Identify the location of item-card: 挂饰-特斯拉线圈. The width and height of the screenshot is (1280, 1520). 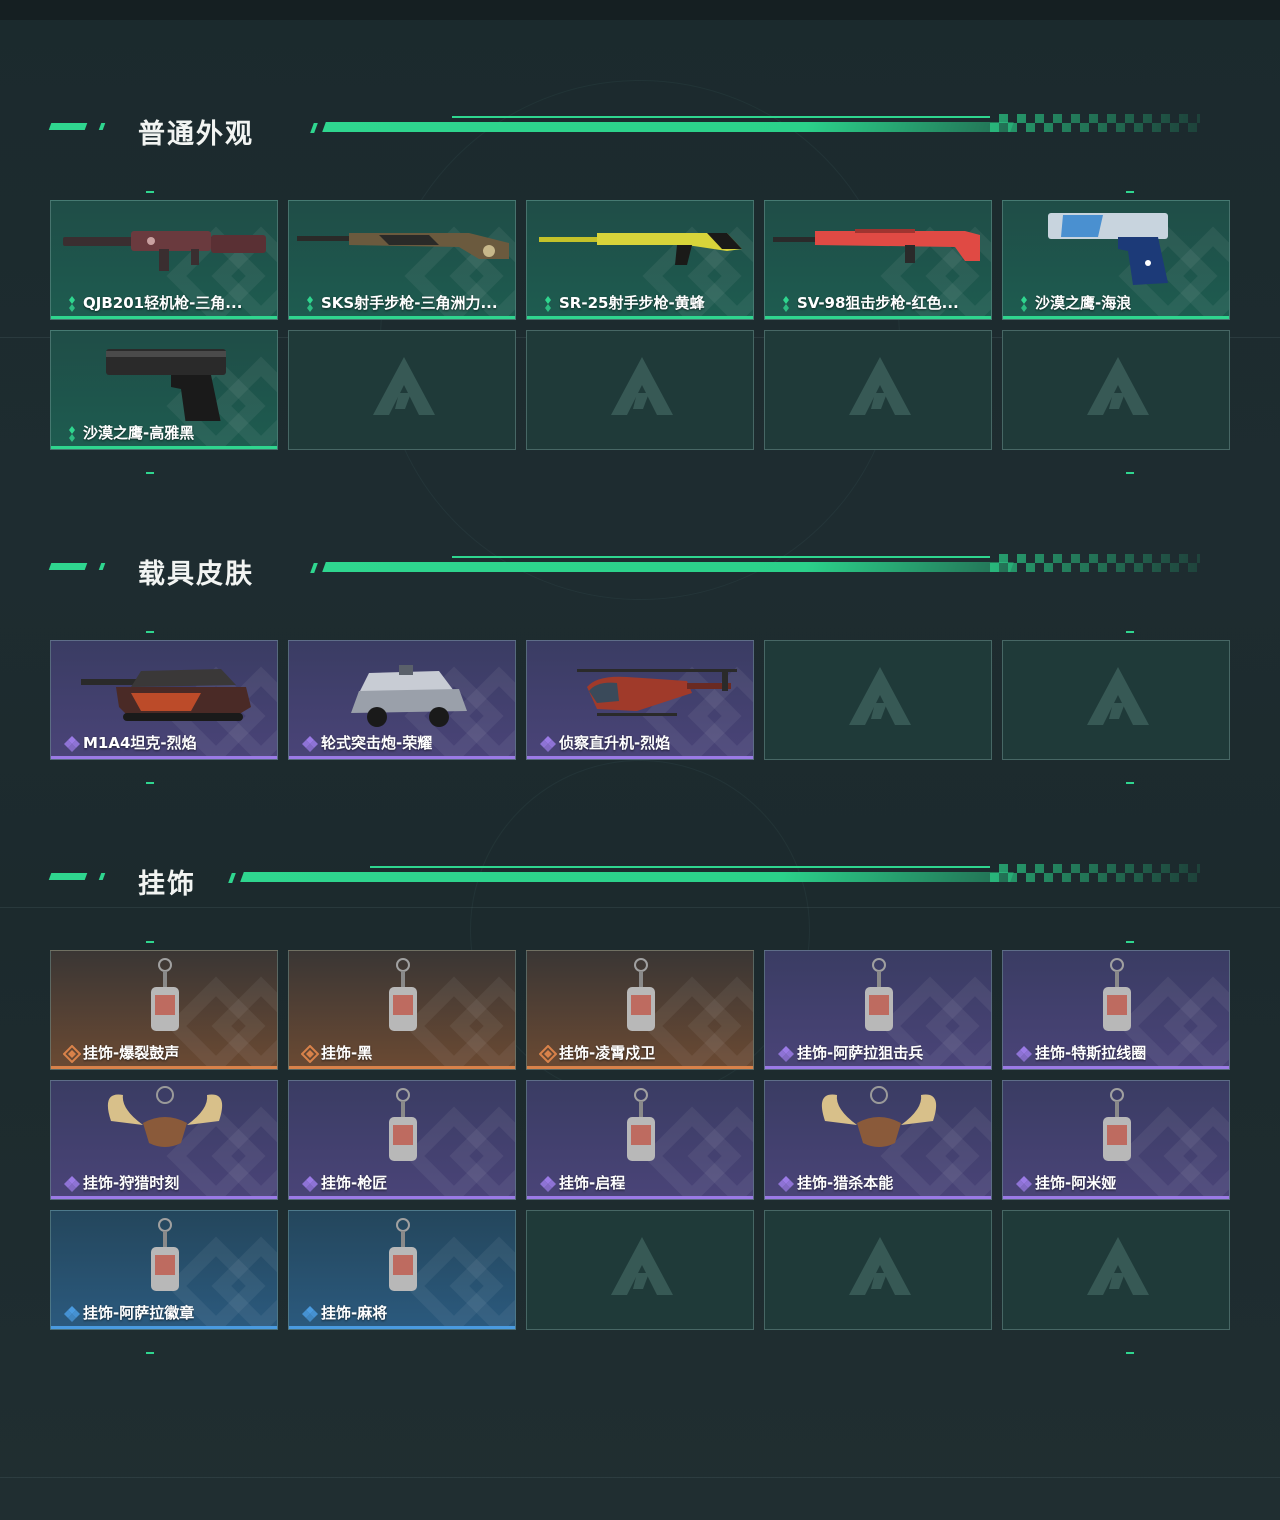
(1116, 1010).